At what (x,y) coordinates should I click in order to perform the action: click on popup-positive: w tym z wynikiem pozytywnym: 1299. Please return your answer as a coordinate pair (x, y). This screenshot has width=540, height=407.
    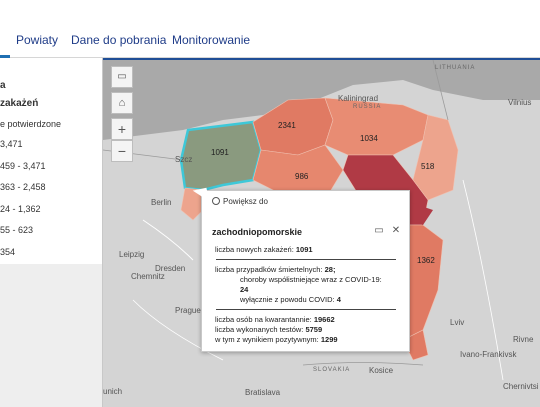
    Looking at the image, I should click on (276, 339).